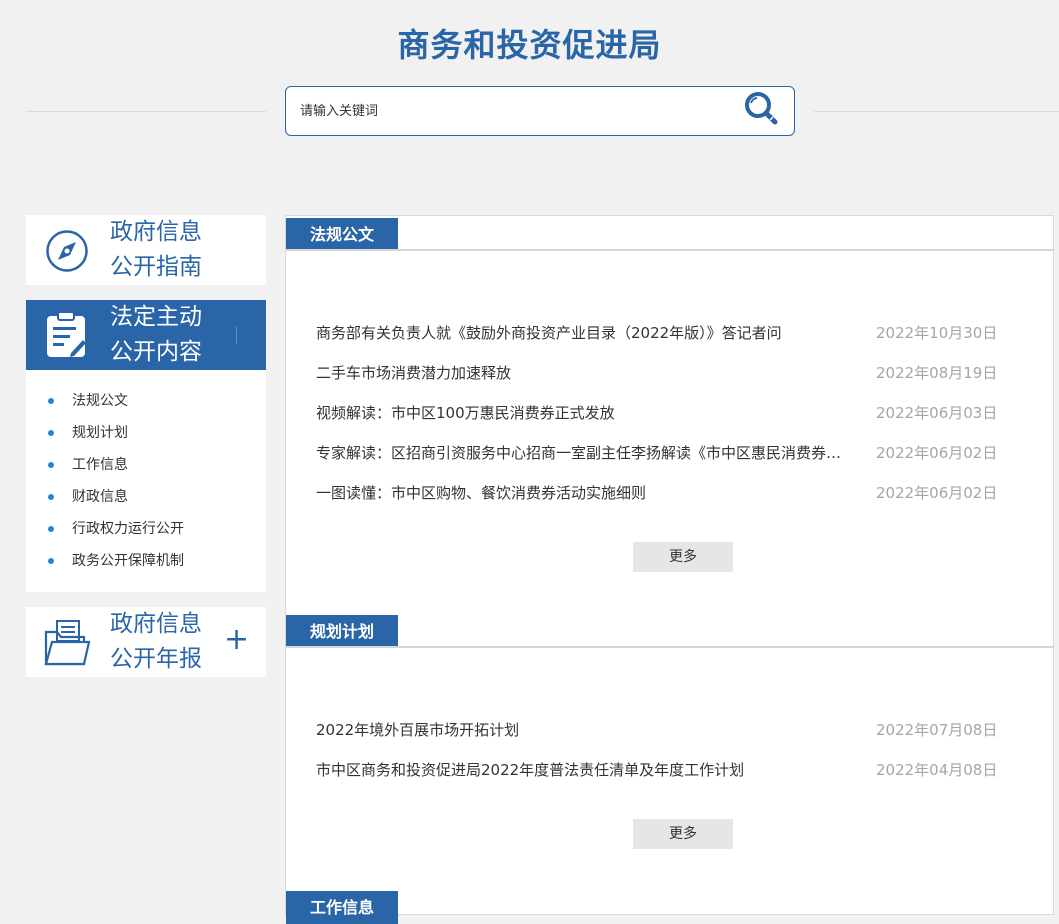 This screenshot has height=924, width=1059. Describe the element at coordinates (146, 111) in the screenshot. I see `header-divider-left` at that location.